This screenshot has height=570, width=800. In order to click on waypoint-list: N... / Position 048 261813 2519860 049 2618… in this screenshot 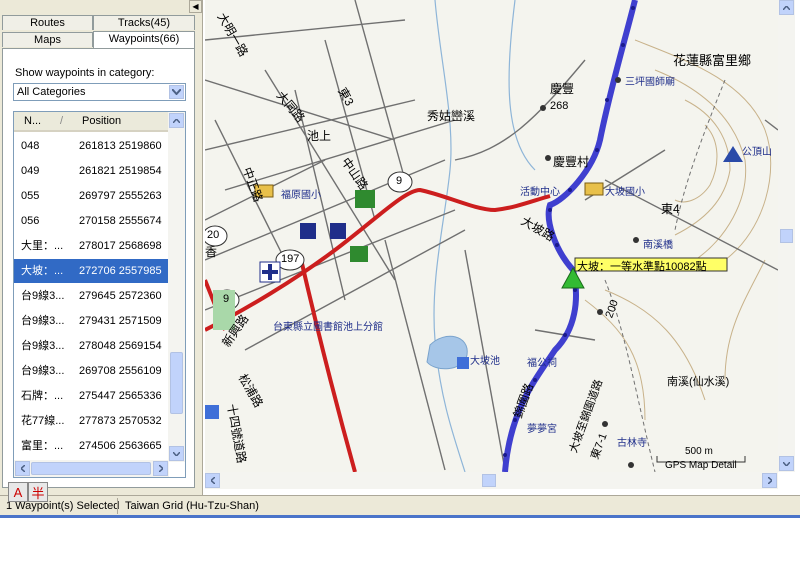, I will do `click(99, 294)`.